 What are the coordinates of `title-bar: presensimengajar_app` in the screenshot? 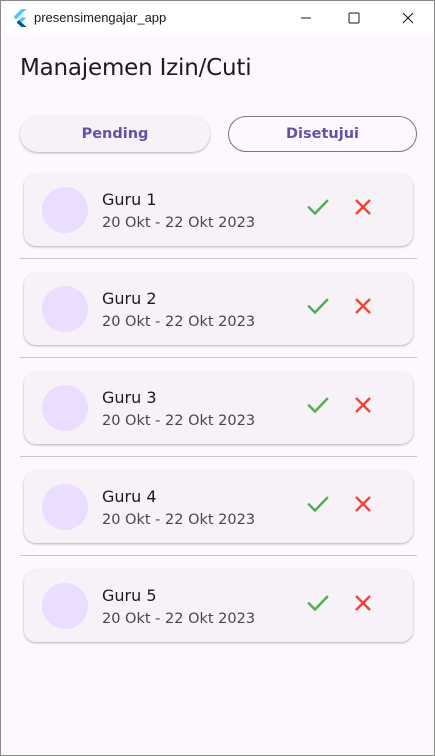 It's located at (217, 18).